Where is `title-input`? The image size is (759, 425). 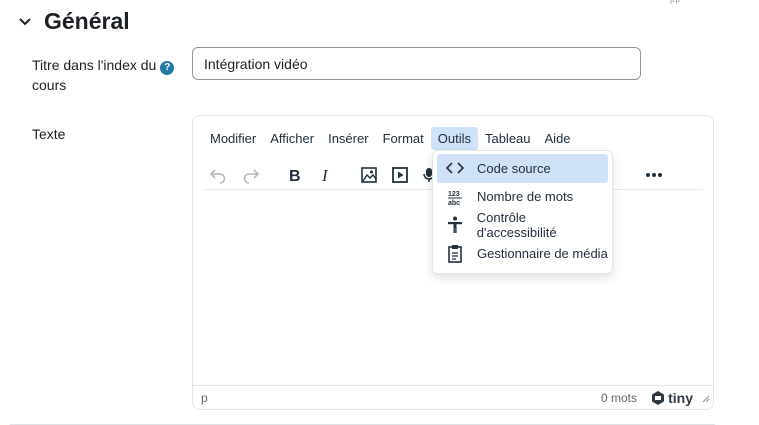
title-input is located at coordinates (416, 63).